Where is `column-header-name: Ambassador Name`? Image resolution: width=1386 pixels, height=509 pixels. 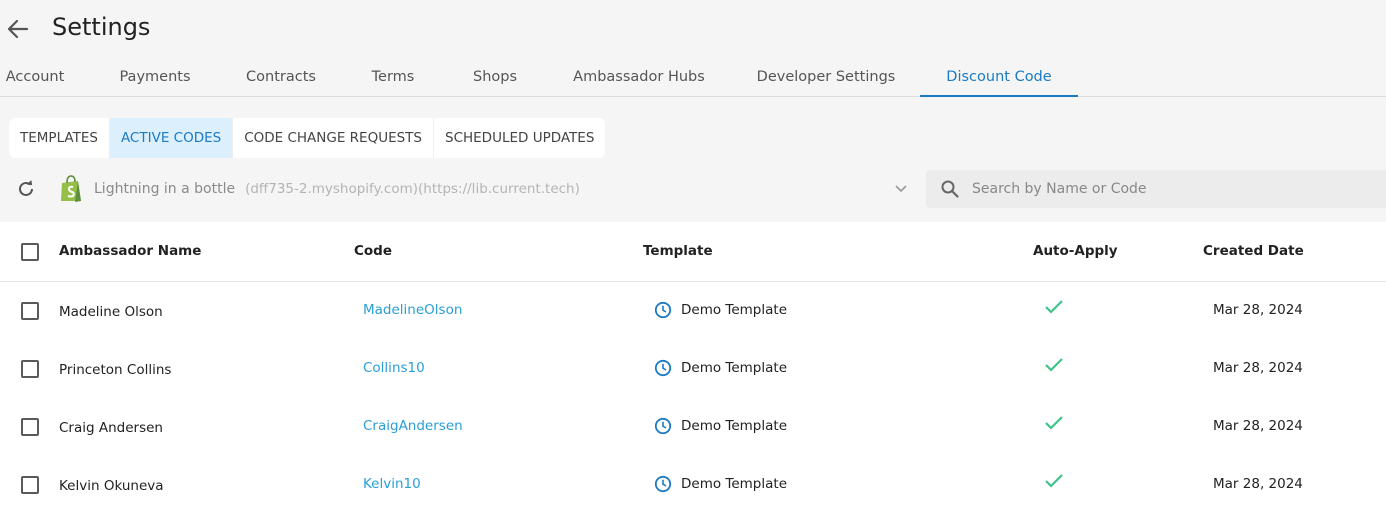 column-header-name: Ambassador Name is located at coordinates (130, 251).